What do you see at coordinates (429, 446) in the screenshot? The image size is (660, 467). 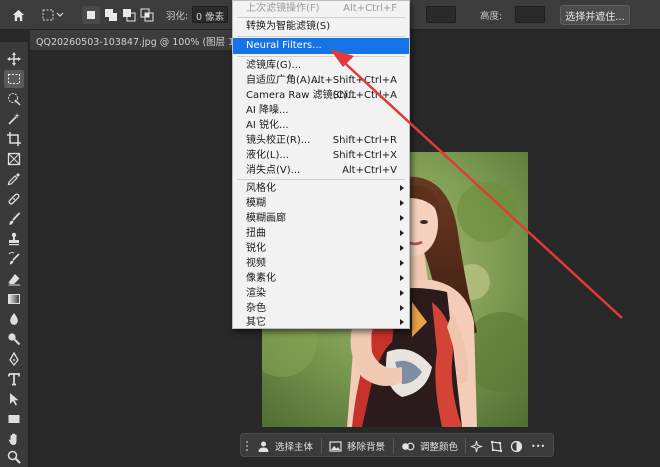 I see `adjust-color-button: 调整颜色` at bounding box center [429, 446].